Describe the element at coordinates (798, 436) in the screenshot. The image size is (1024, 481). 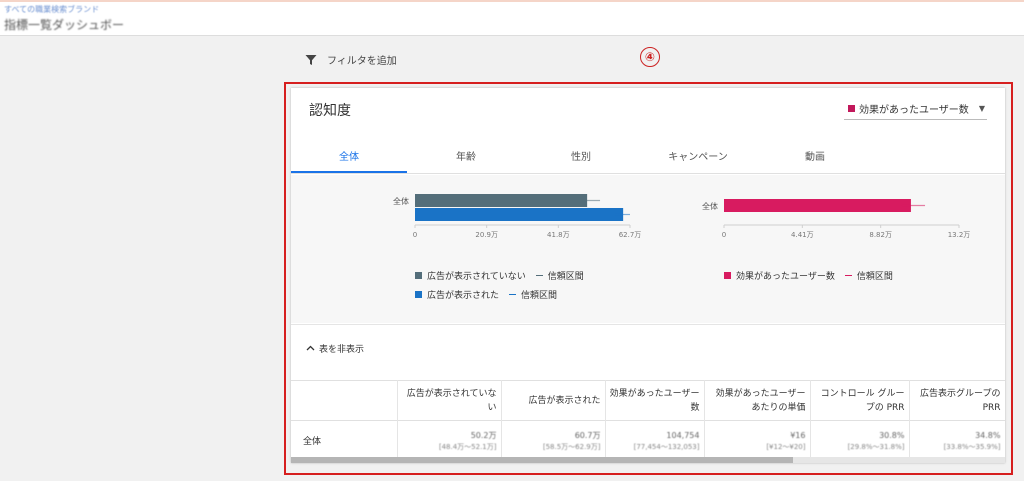
I see `cell-value: ¥16` at that location.